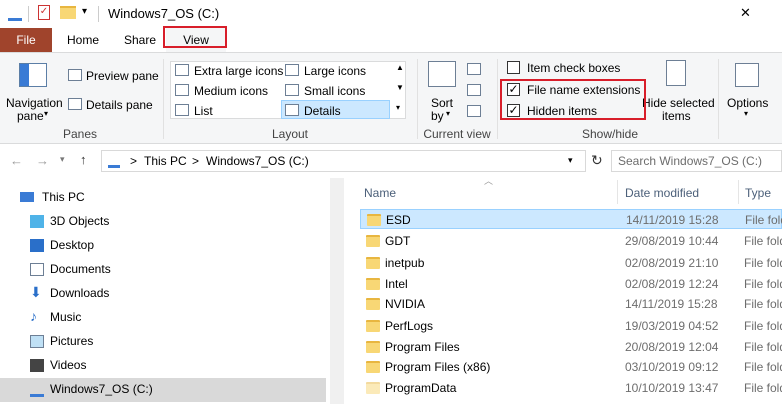 The image size is (782, 404). Describe the element at coordinates (163, 198) in the screenshot. I see `nav-item-this-pc: This PC` at that location.